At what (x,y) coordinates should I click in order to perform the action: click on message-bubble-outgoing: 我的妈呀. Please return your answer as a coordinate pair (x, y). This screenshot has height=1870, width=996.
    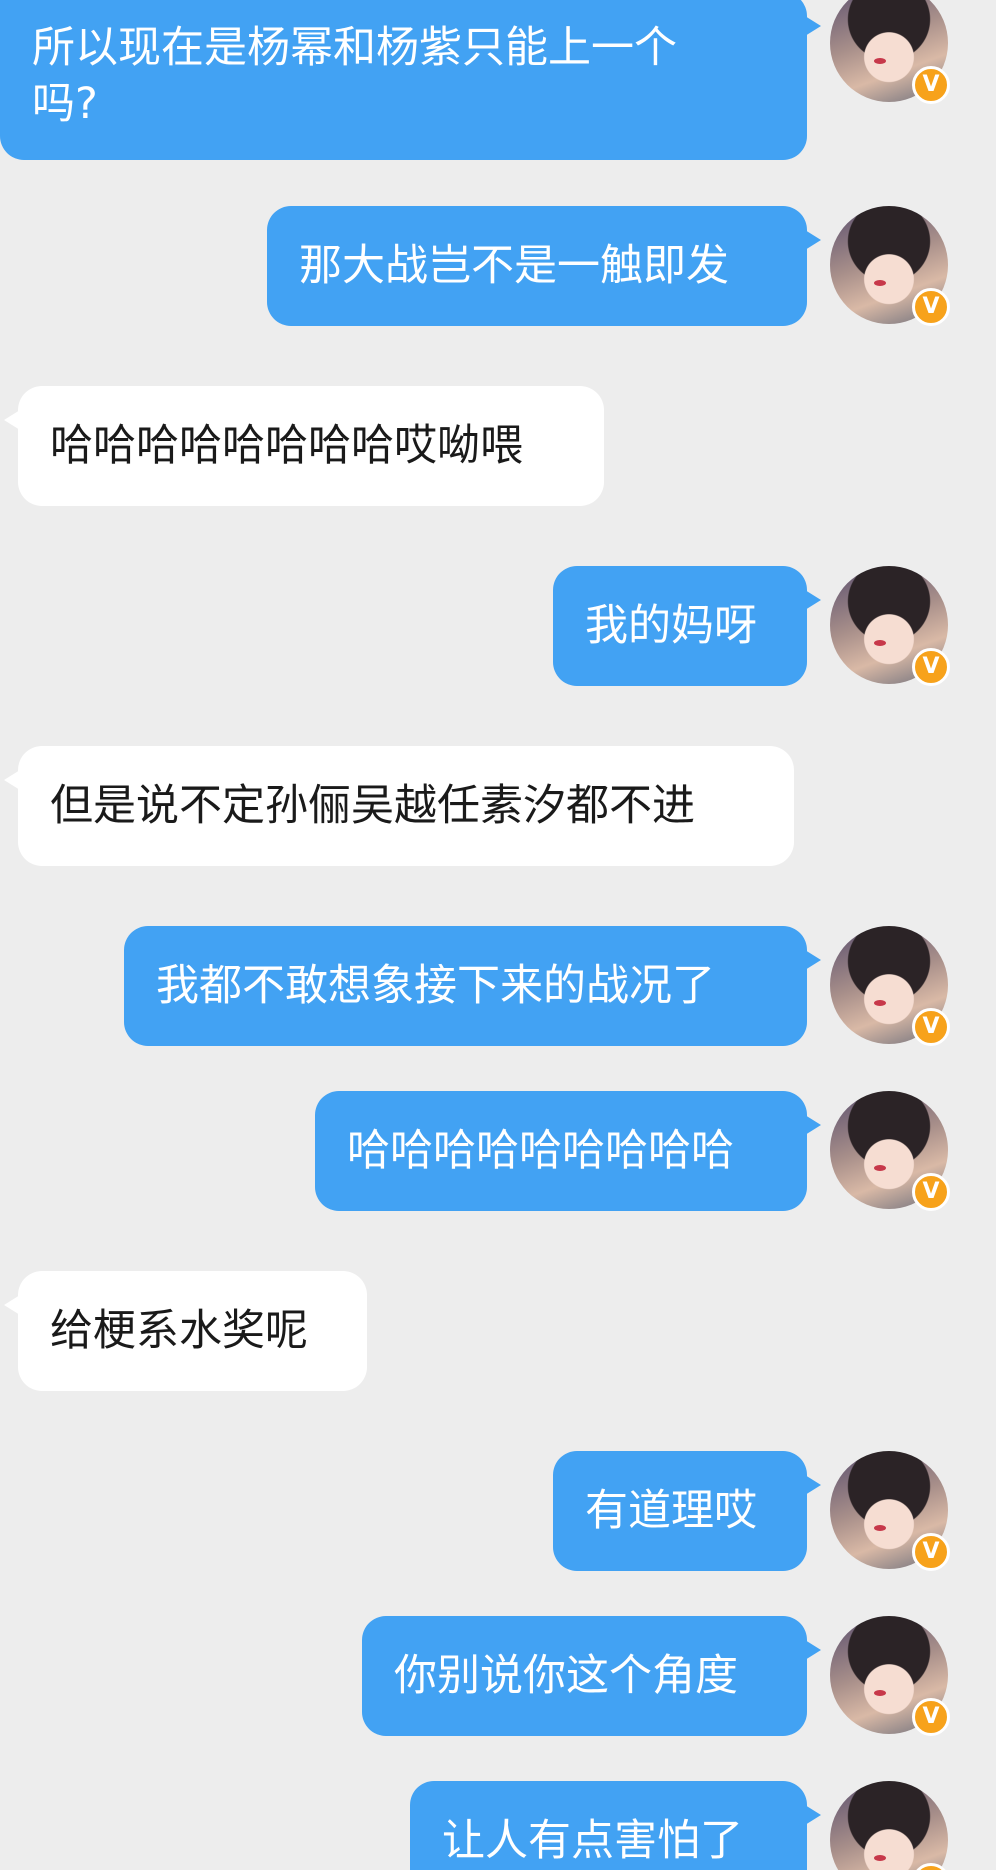
    Looking at the image, I should click on (687, 626).